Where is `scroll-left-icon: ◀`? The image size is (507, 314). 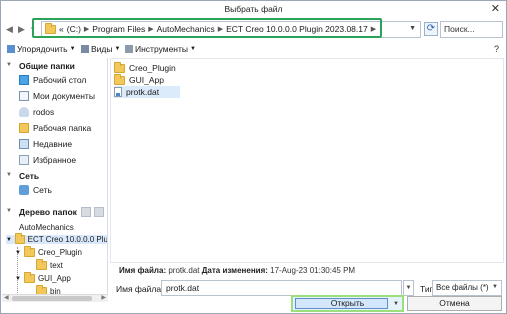 scroll-left-icon: ◀ is located at coordinates (6, 297).